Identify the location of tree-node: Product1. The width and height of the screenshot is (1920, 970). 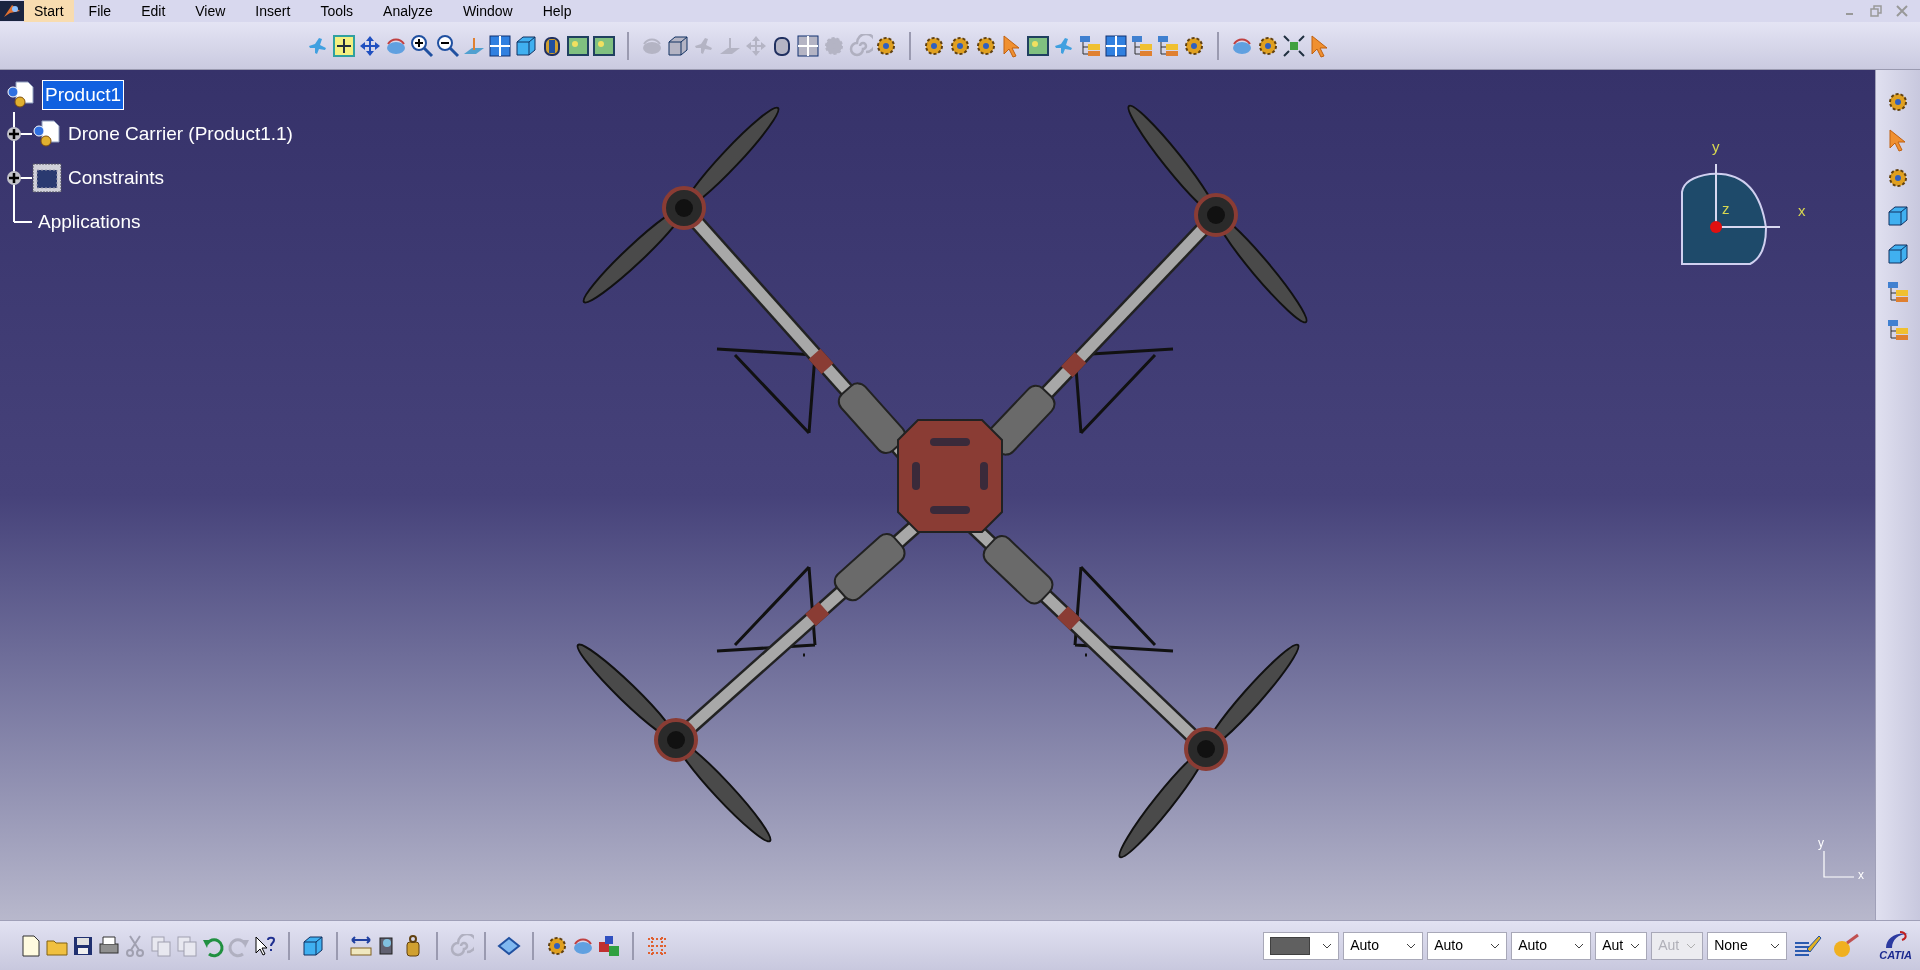
(83, 95).